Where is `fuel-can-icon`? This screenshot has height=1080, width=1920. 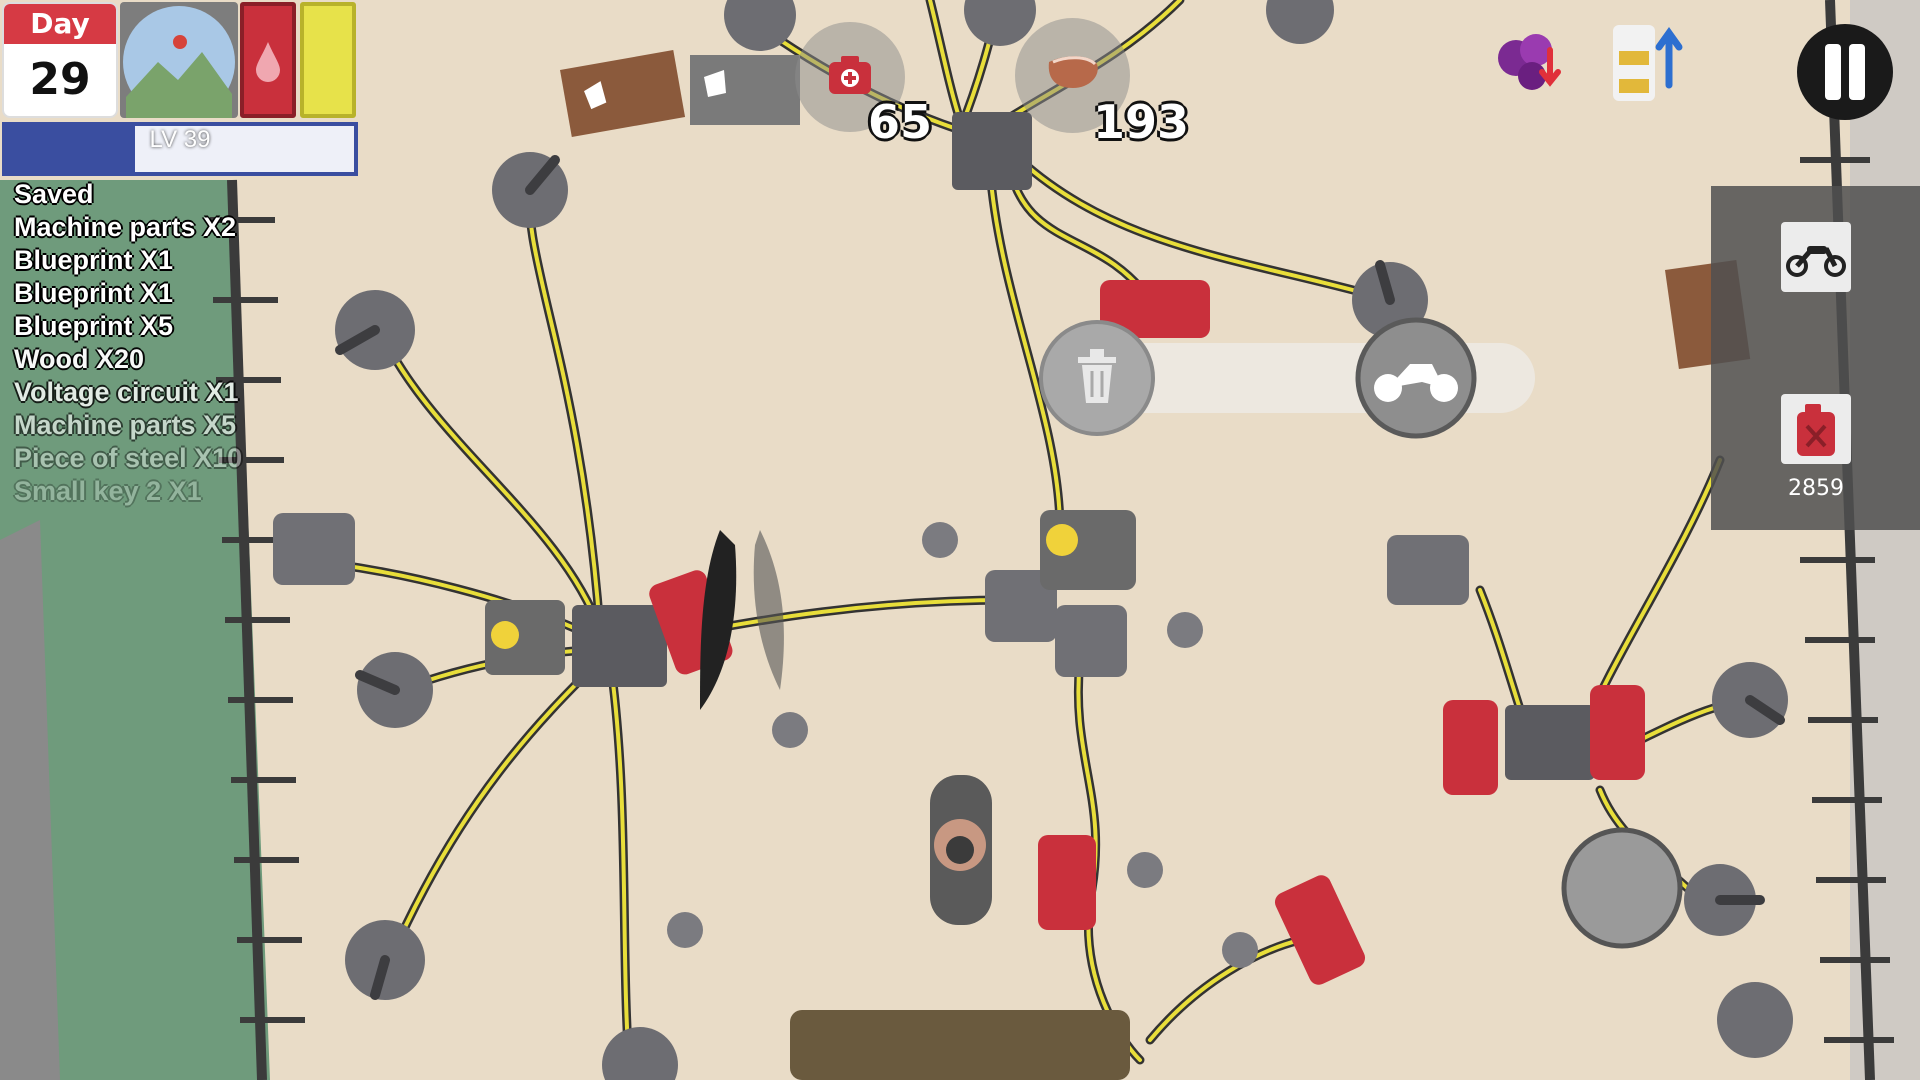 fuel-can-icon is located at coordinates (1816, 430).